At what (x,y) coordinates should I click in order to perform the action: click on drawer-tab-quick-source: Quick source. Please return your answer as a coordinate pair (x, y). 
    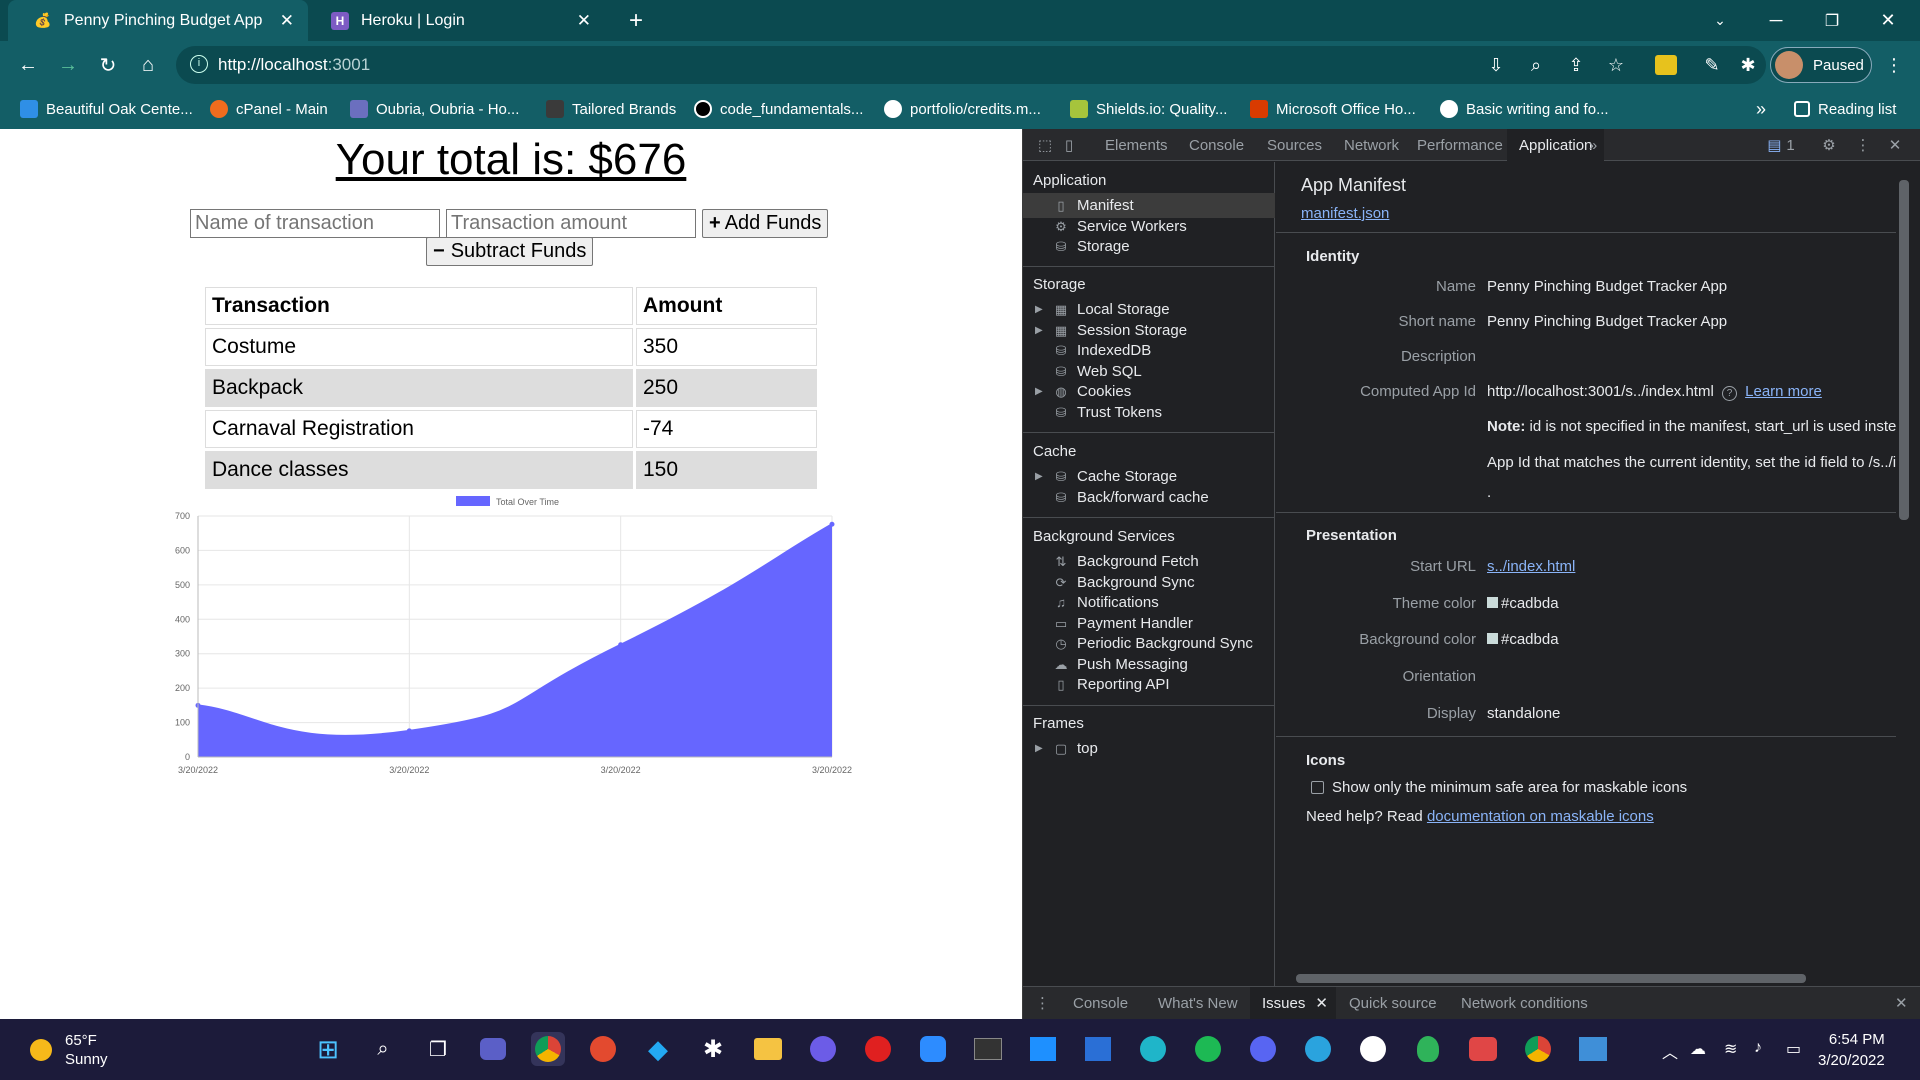
    Looking at the image, I should click on (1393, 1003).